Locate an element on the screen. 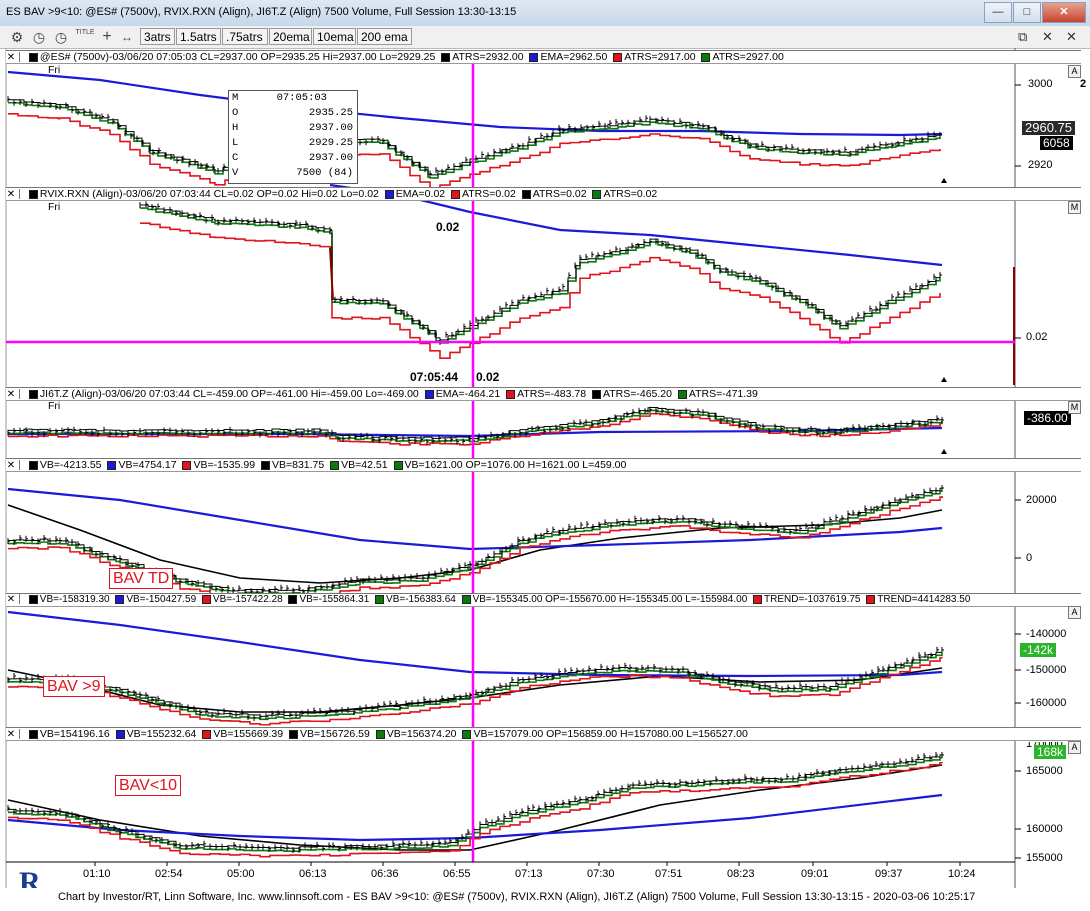 The image size is (1090, 911). rvix-axis-label: 0.02 is located at coordinates (1037, 337).